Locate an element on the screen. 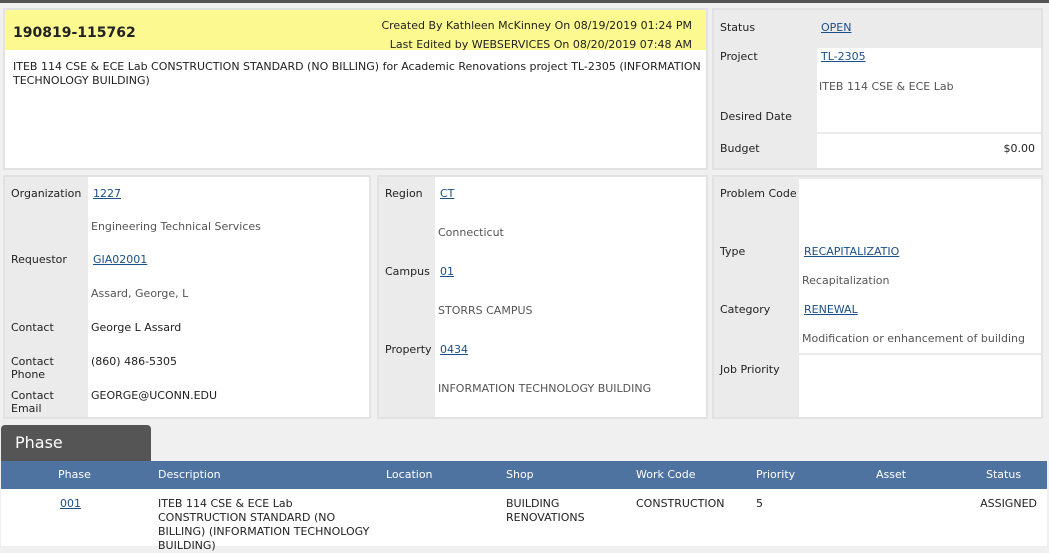 The image size is (1049, 553). col-work-code: Work Code is located at coordinates (666, 475).